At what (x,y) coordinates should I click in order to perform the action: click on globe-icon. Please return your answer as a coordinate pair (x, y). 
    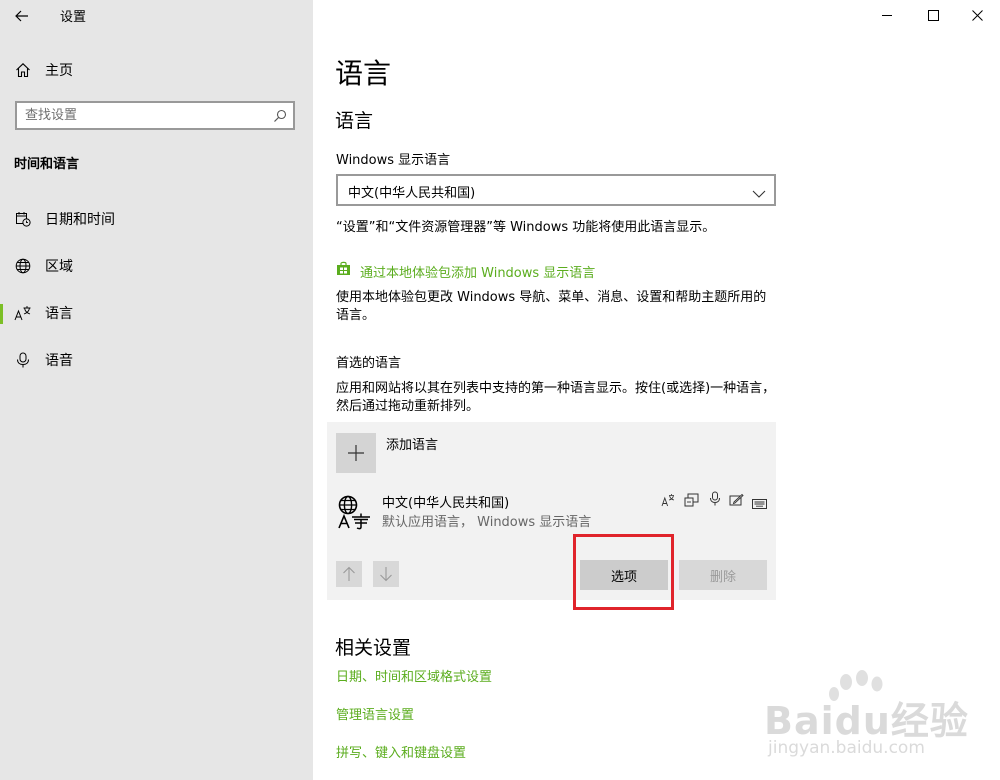
    Looking at the image, I should click on (23, 266).